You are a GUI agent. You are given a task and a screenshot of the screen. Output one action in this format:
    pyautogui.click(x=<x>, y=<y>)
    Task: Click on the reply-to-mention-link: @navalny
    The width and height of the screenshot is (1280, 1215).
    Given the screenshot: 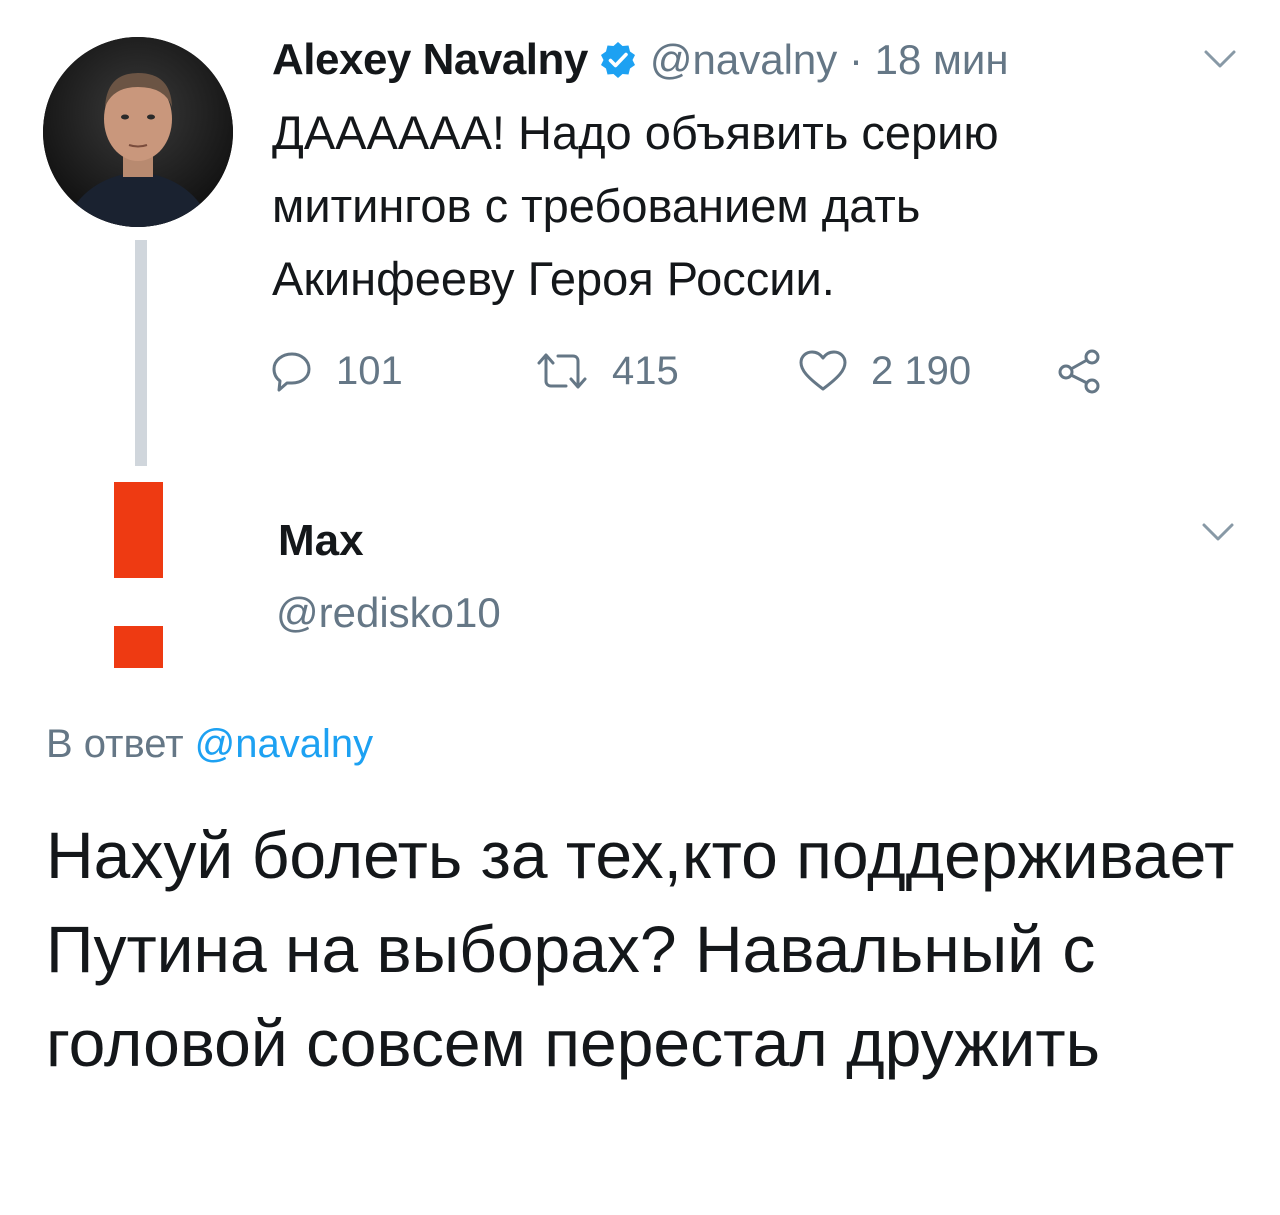 What is the action you would take?
    pyautogui.click(x=284, y=744)
    